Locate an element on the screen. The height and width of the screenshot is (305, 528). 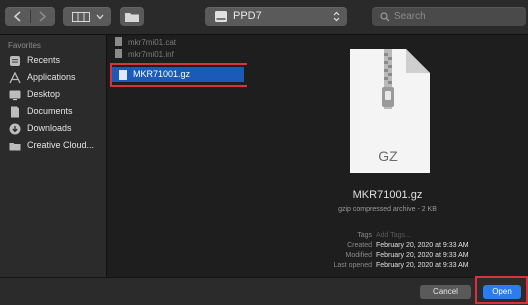
sidebar-heading: Favorites is located at coordinates (24, 45).